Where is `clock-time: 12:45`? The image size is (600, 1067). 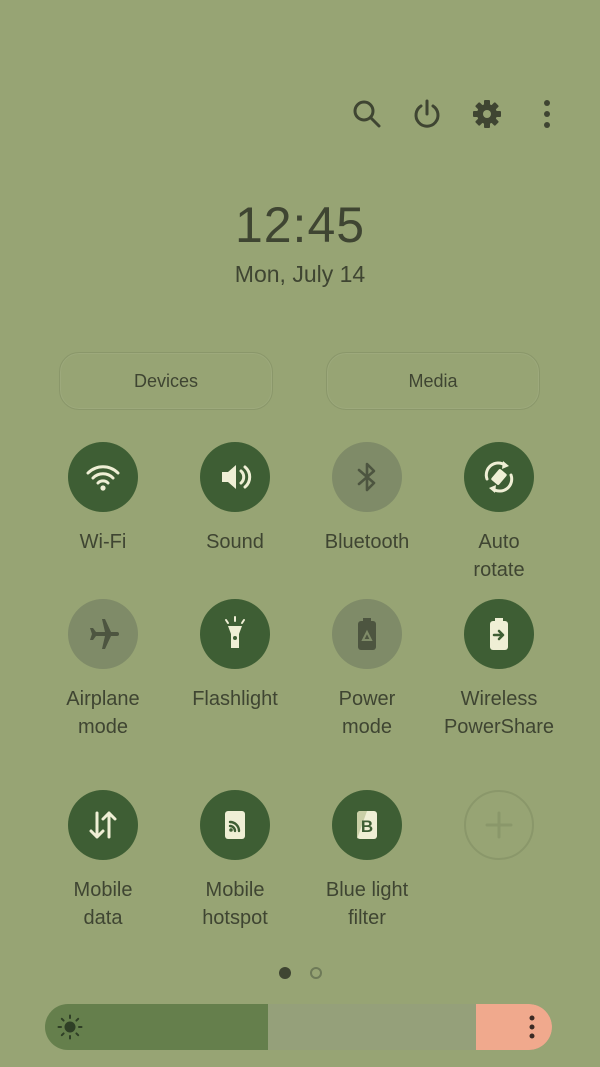 clock-time: 12:45 is located at coordinates (300, 225).